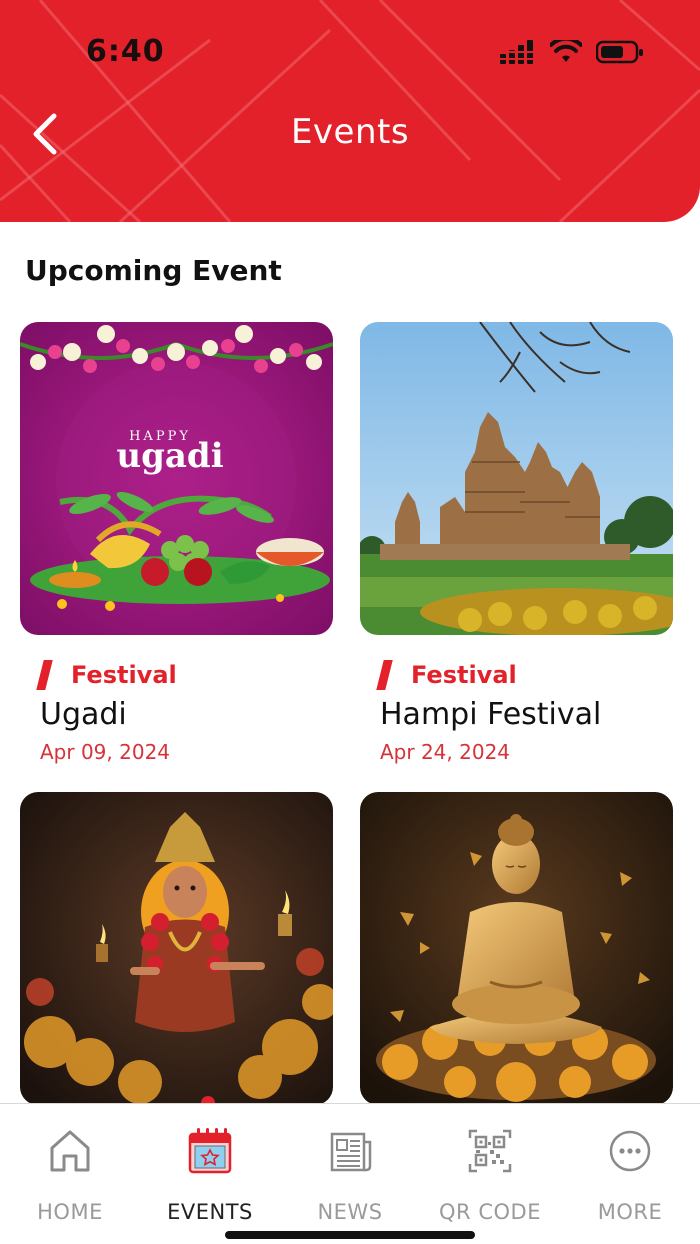 This screenshot has height=1244, width=700. I want to click on tab-qr-code: QR CODE, so click(490, 1169).